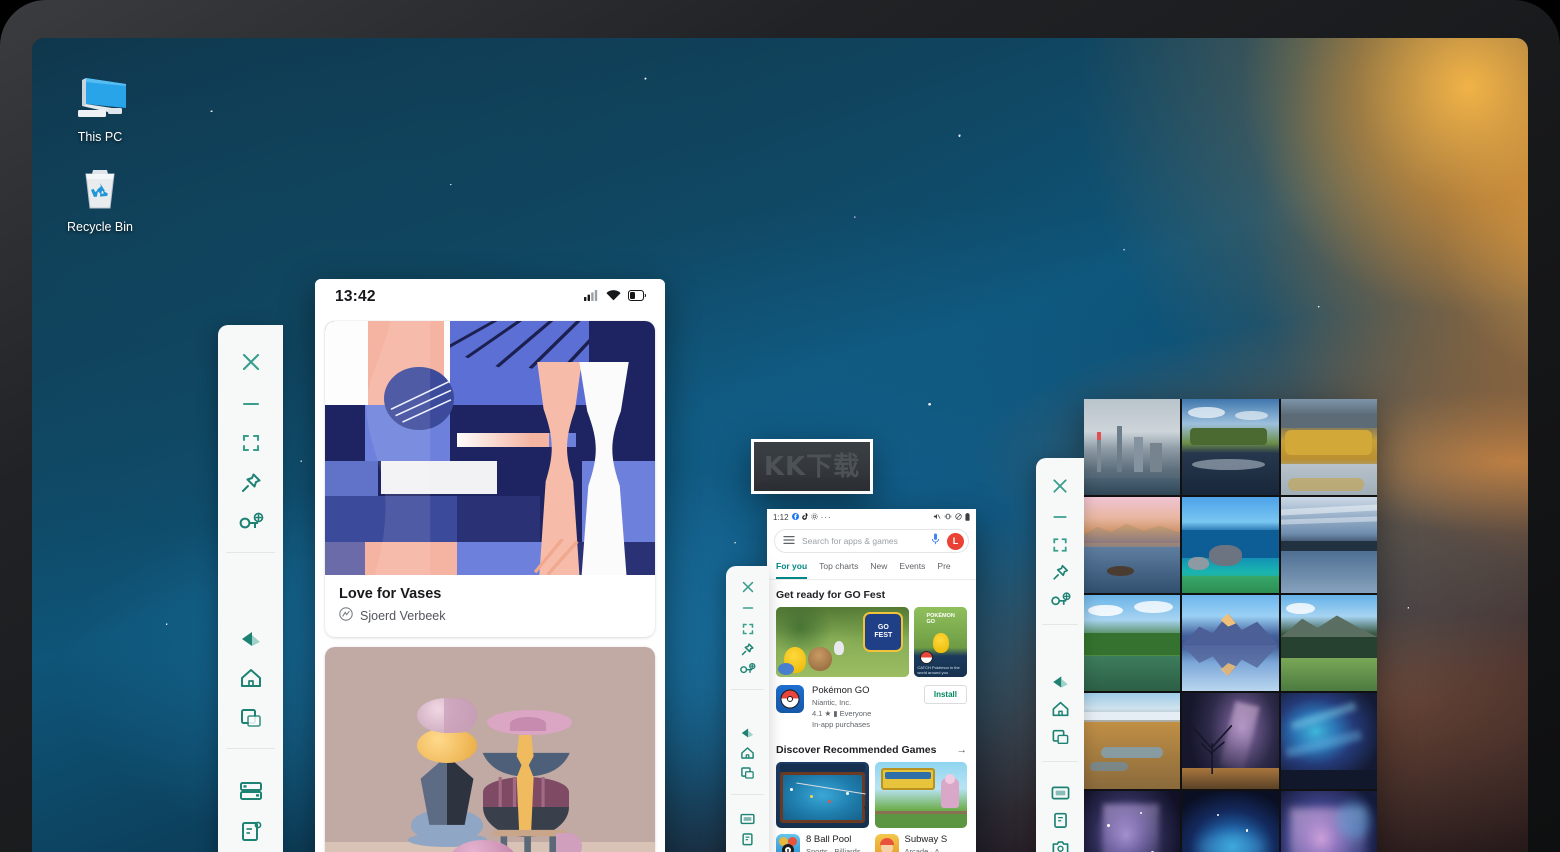 The height and width of the screenshot is (852, 1560). I want to click on section-heading-recommended: Discover Recommended Games →, so click(872, 750).